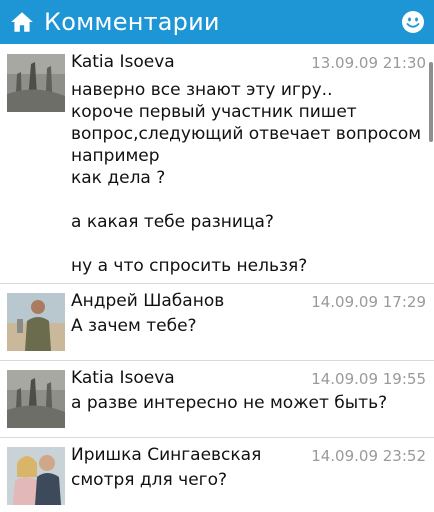 The height and width of the screenshot is (512, 434). Describe the element at coordinates (132, 22) in the screenshot. I see `page-title: Комментарии` at that location.